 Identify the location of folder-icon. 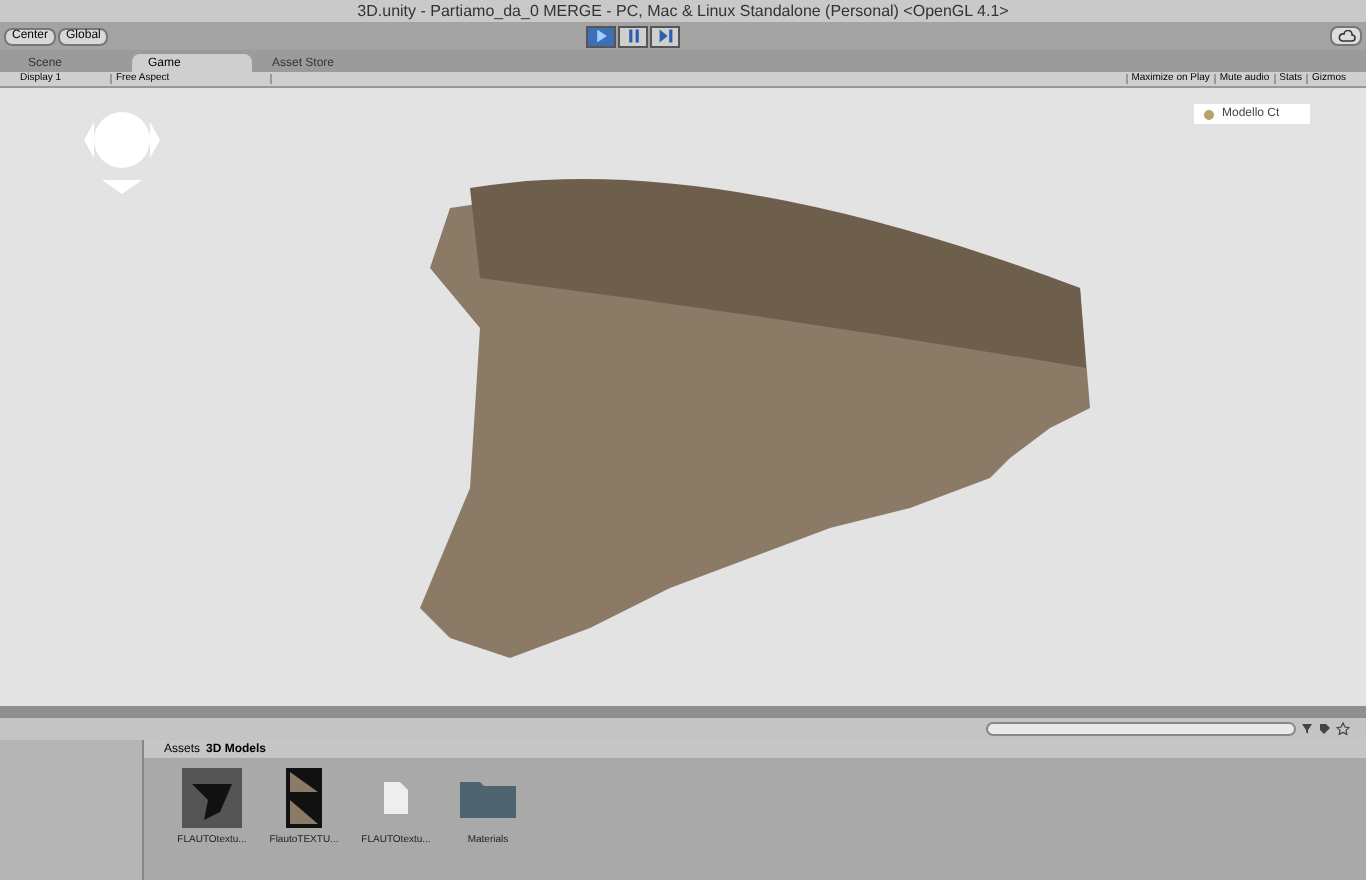
(488, 798).